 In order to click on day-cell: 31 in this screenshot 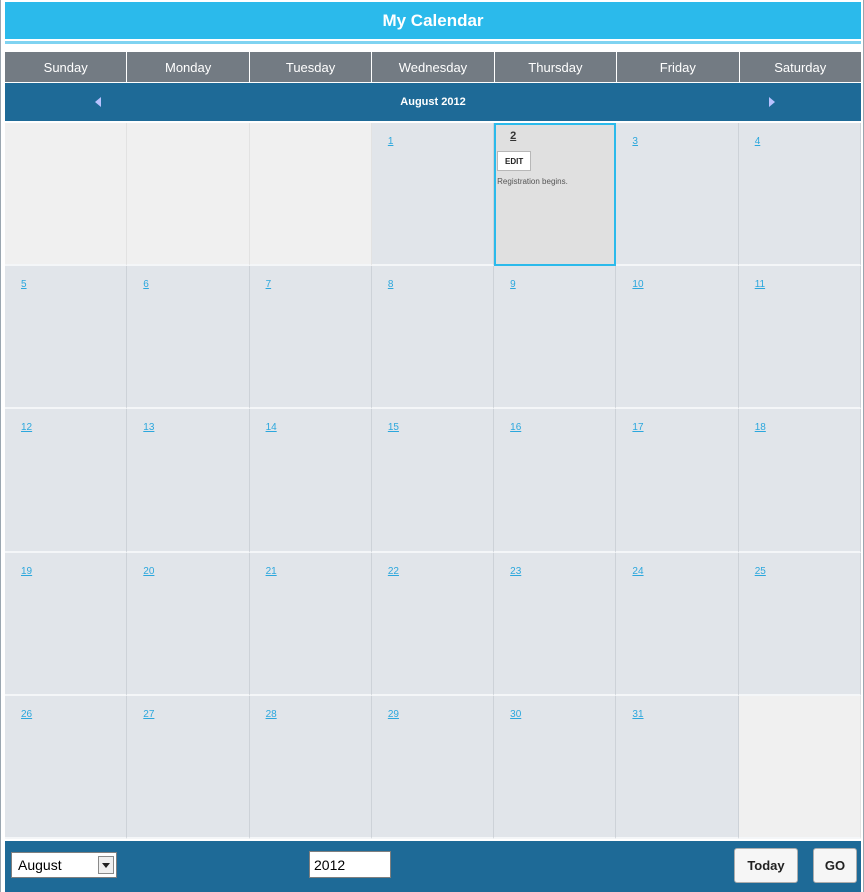, I will do `click(677, 767)`.